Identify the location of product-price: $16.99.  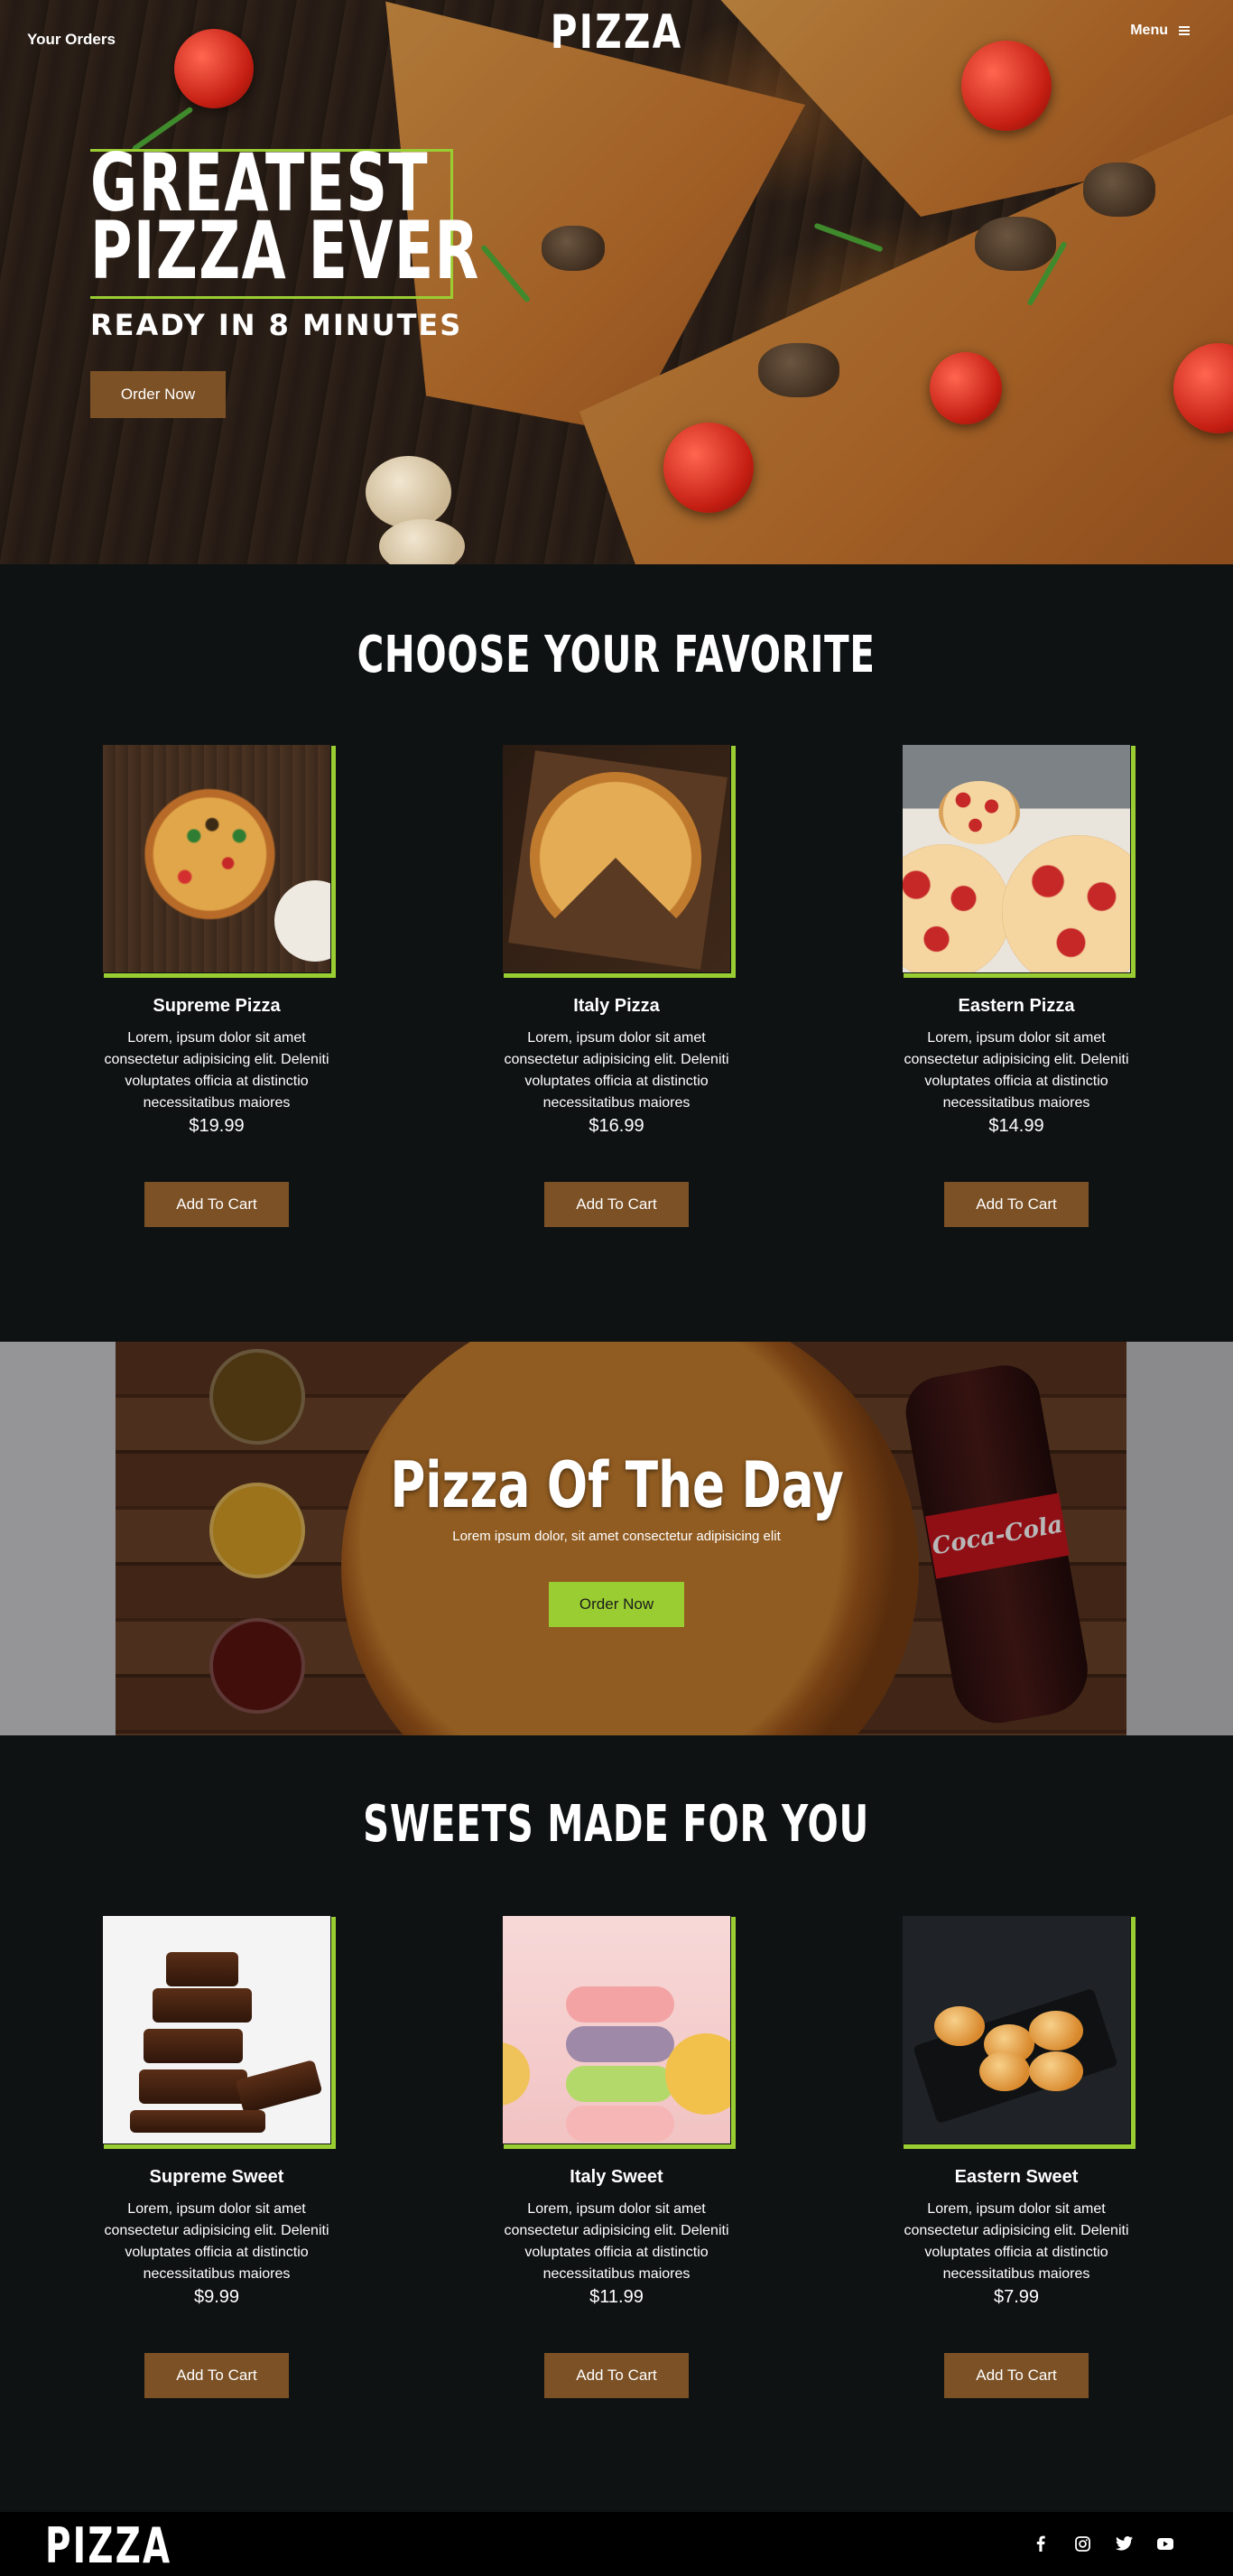
(616, 1126).